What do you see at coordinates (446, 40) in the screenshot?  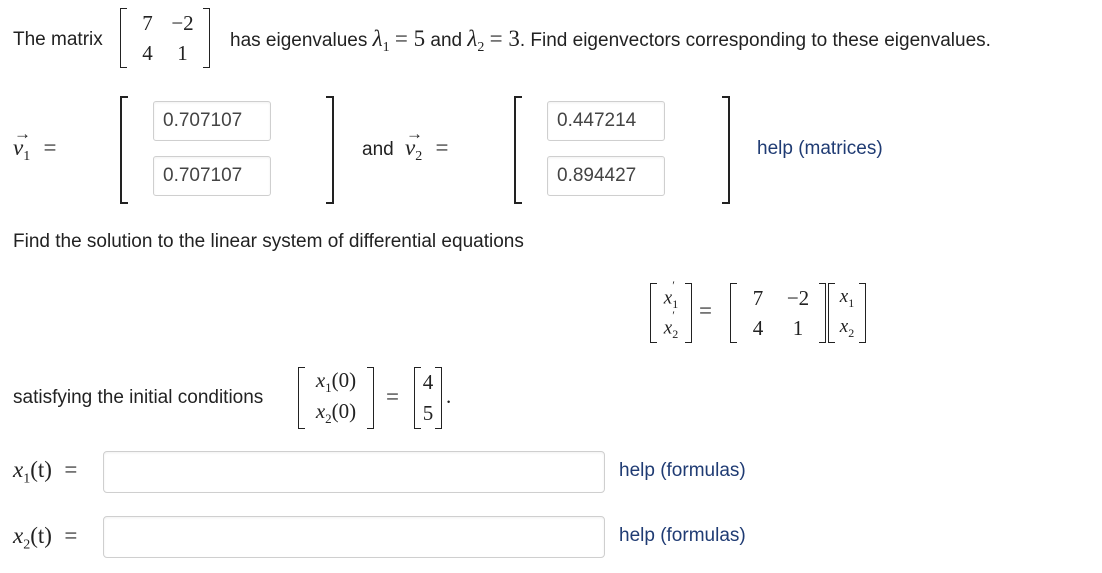 I see `eigen-and: and` at bounding box center [446, 40].